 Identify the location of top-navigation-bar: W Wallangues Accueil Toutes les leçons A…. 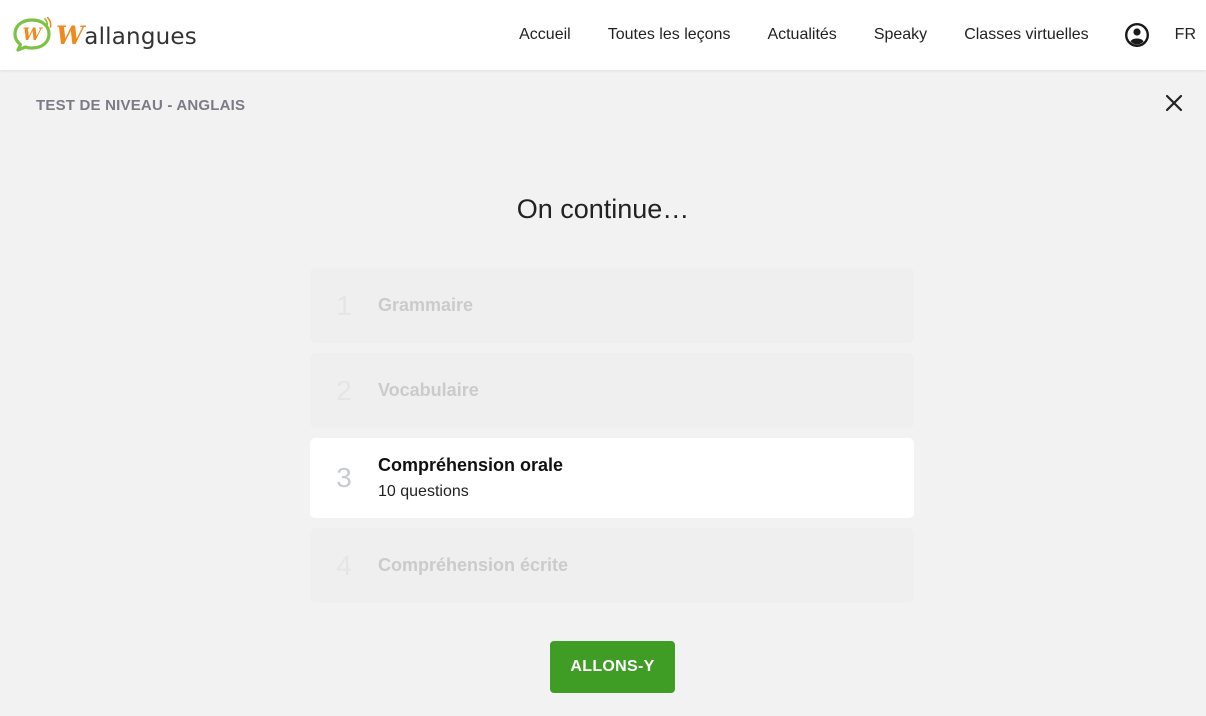
(603, 35).